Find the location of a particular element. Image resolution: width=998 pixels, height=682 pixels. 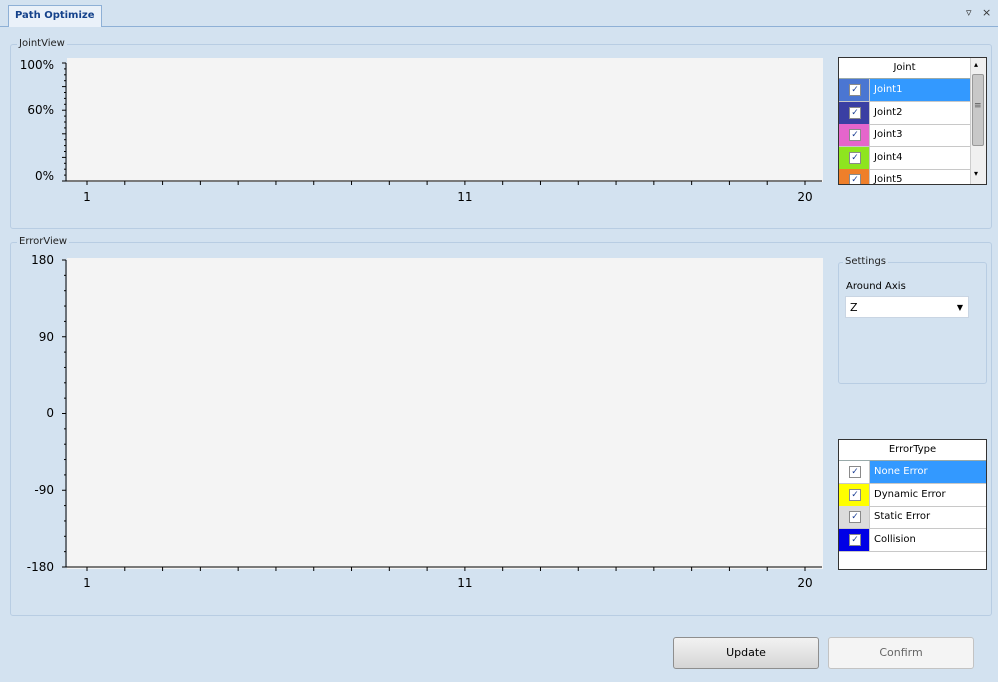

error-type-list-label: Dynamic Error is located at coordinates (910, 494).